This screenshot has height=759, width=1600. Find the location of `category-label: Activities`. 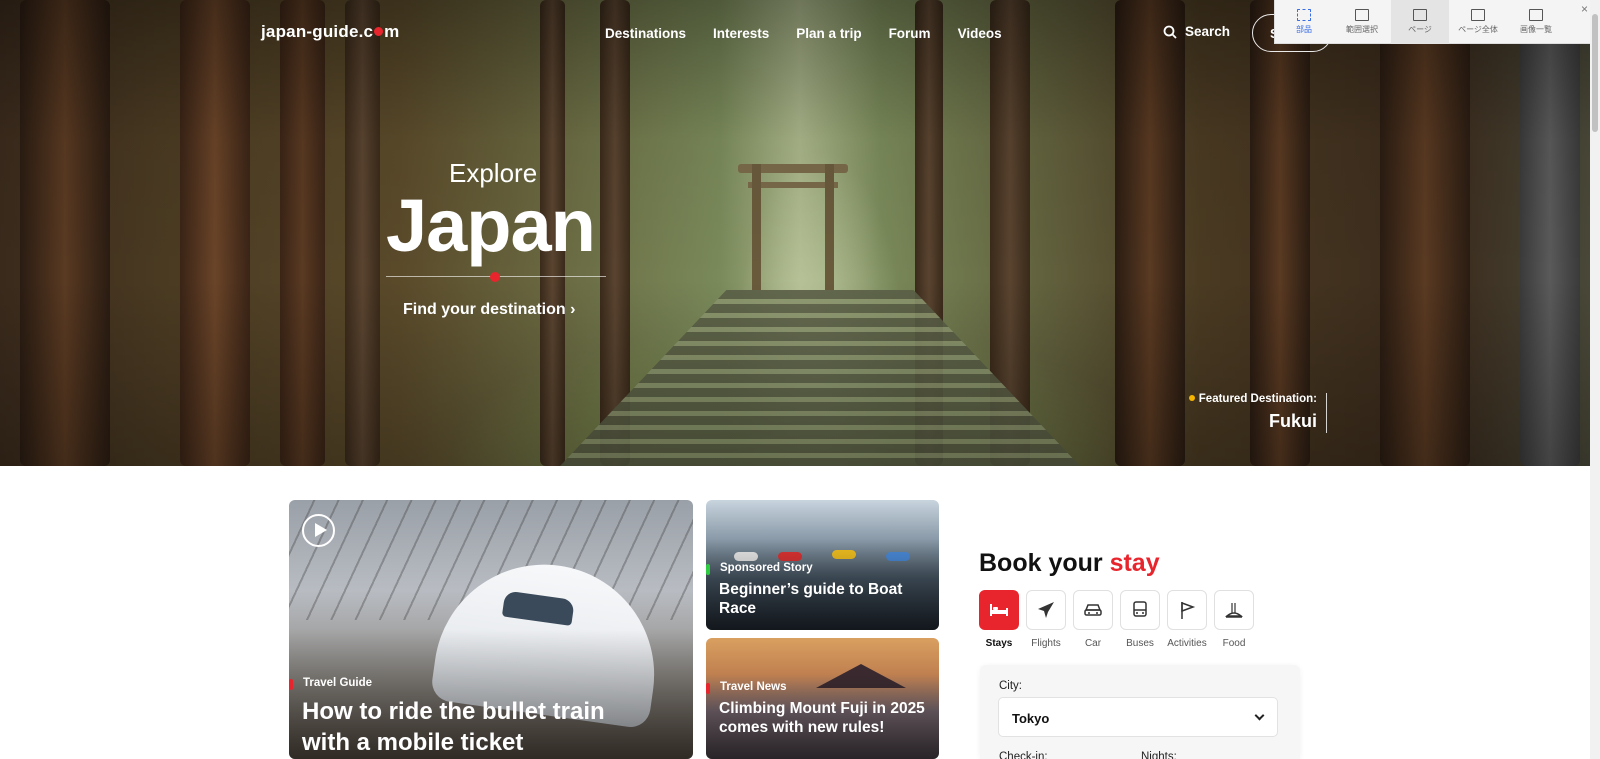

category-label: Activities is located at coordinates (1187, 643).